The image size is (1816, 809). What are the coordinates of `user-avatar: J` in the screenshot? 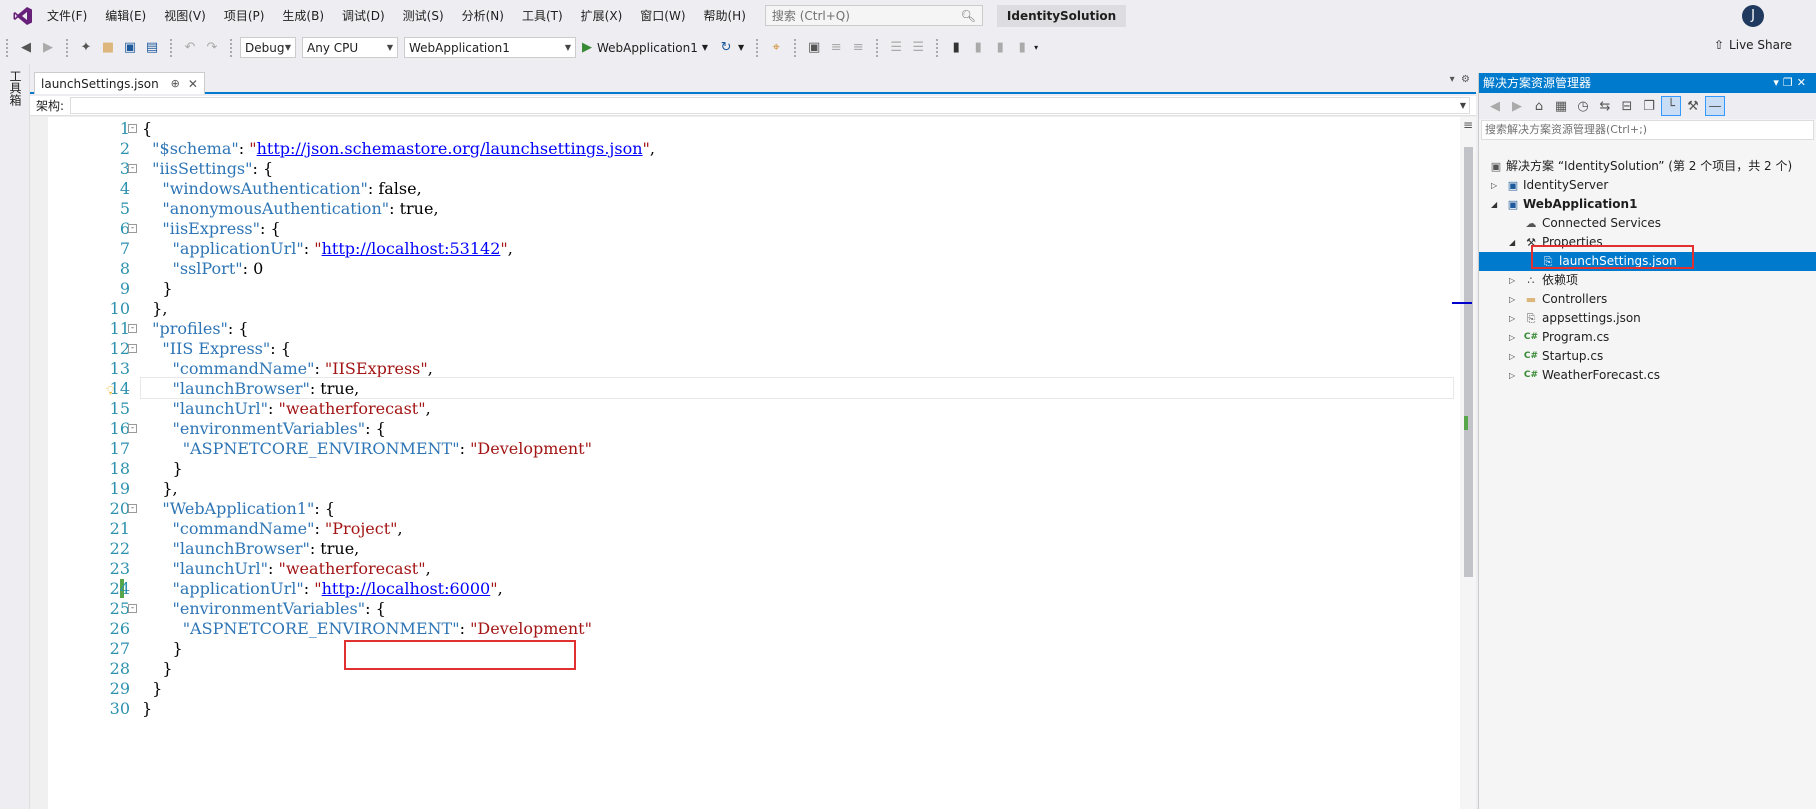 It's located at (1753, 16).